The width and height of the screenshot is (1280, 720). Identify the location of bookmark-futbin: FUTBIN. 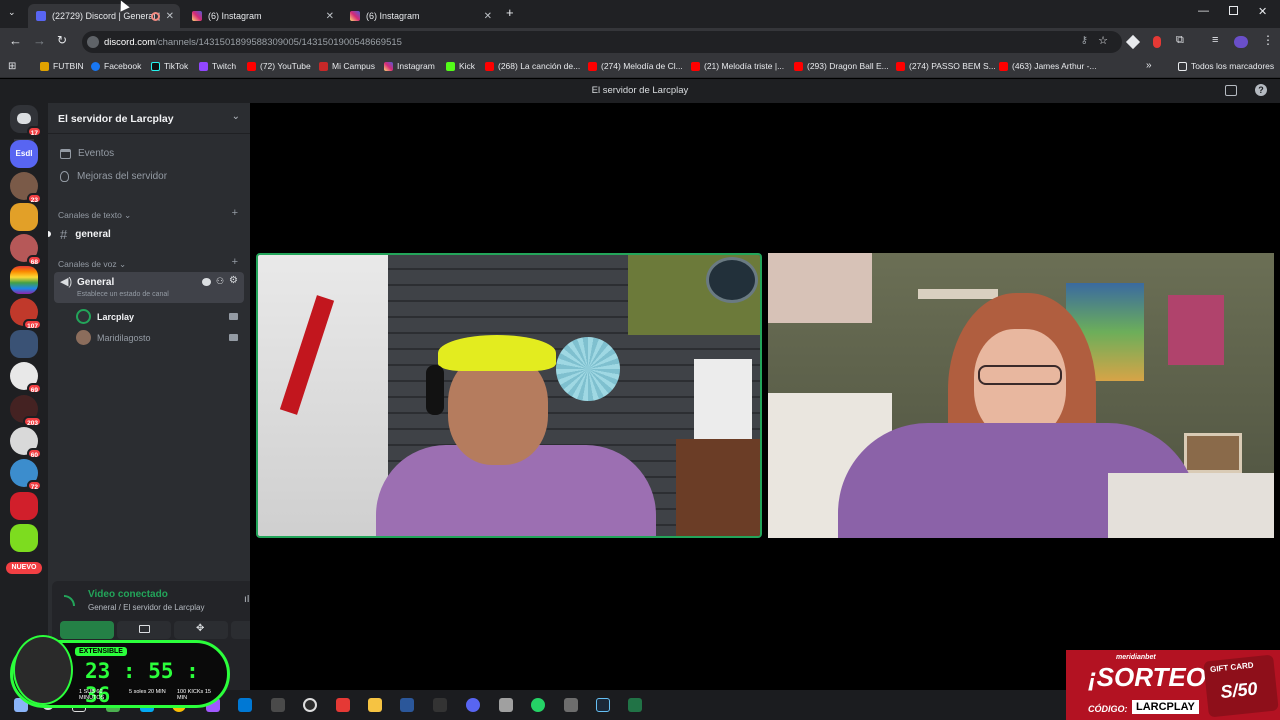
(62, 66).